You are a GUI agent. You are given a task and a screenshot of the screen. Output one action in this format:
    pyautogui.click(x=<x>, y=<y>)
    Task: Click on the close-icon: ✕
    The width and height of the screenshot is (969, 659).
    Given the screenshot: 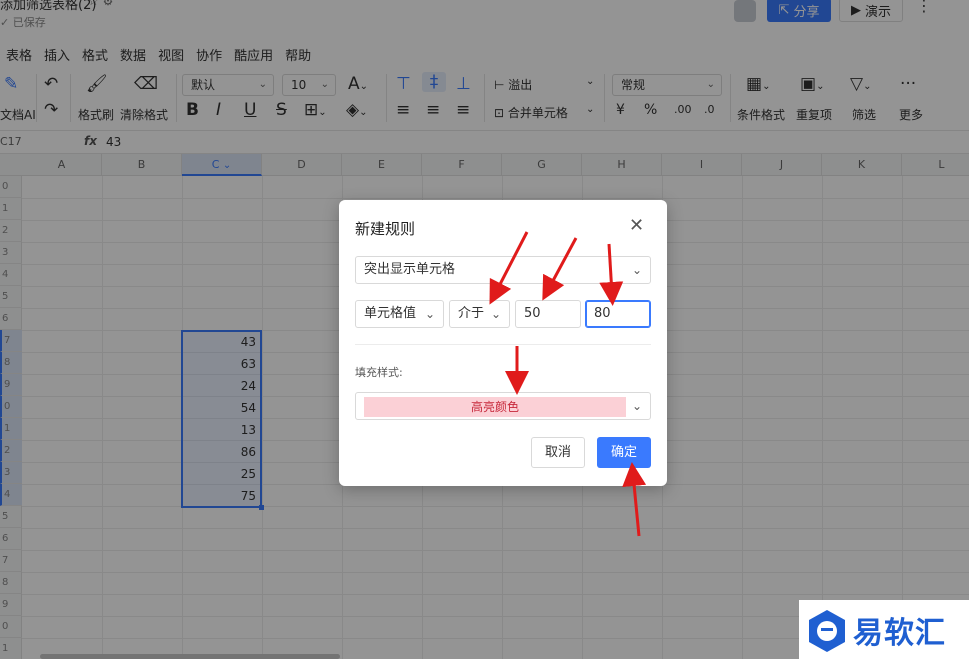 What is the action you would take?
    pyautogui.click(x=636, y=226)
    